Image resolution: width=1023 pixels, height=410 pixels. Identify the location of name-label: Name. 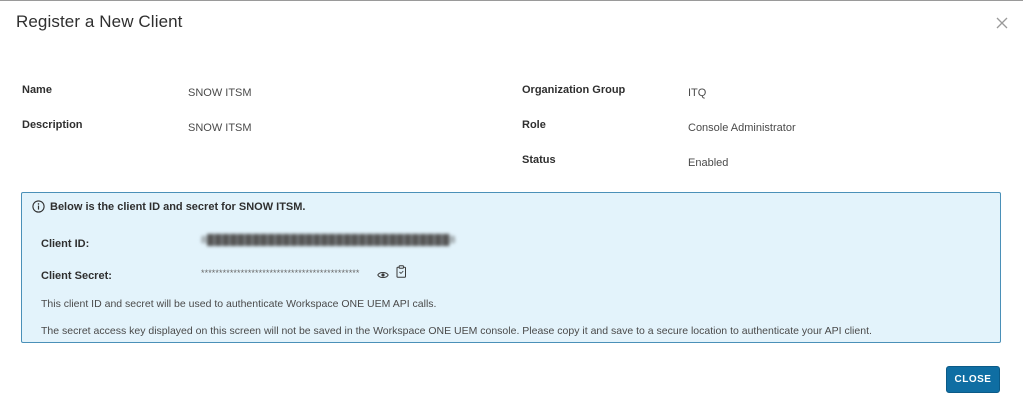
(37, 90).